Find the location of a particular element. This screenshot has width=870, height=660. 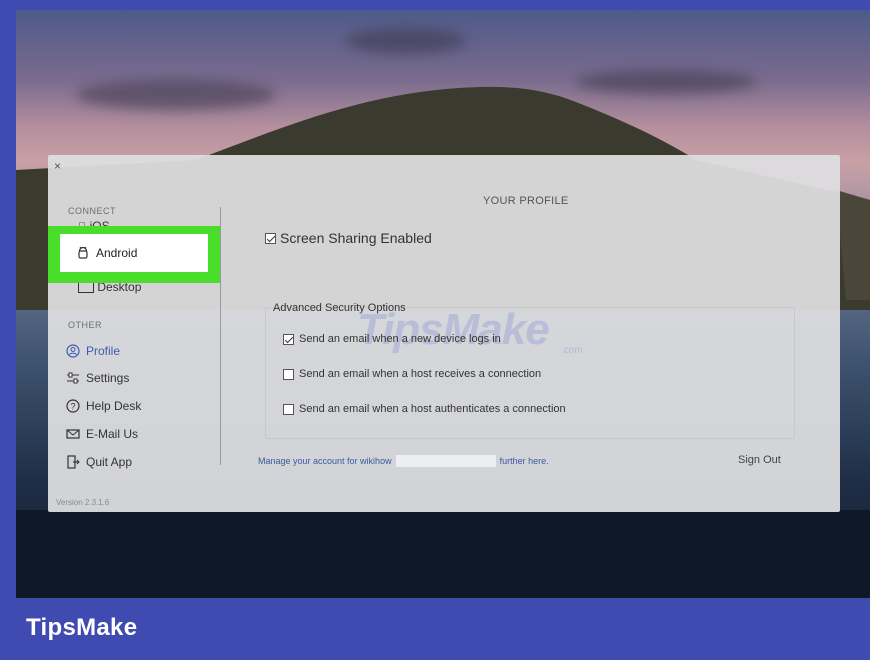

version-label: Version 2.3.1.6 is located at coordinates (83, 502).